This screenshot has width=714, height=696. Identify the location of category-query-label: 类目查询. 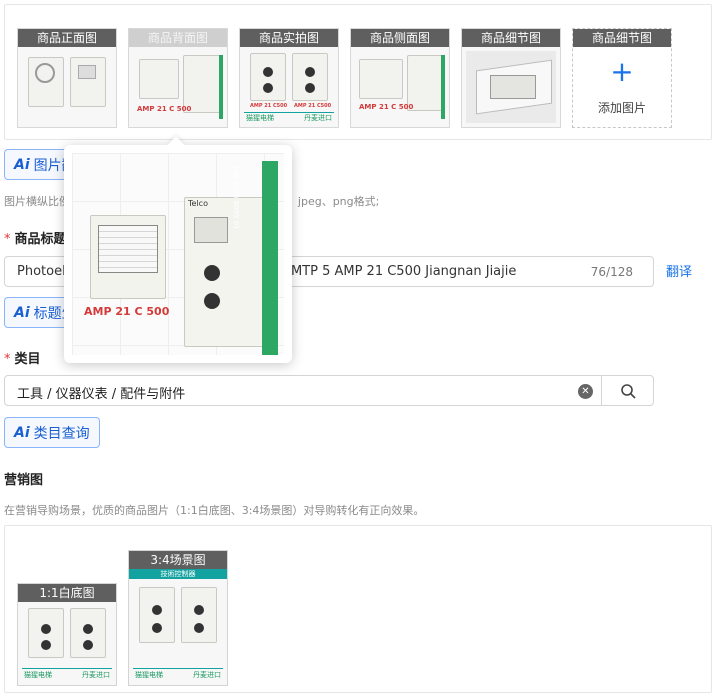
(61, 433).